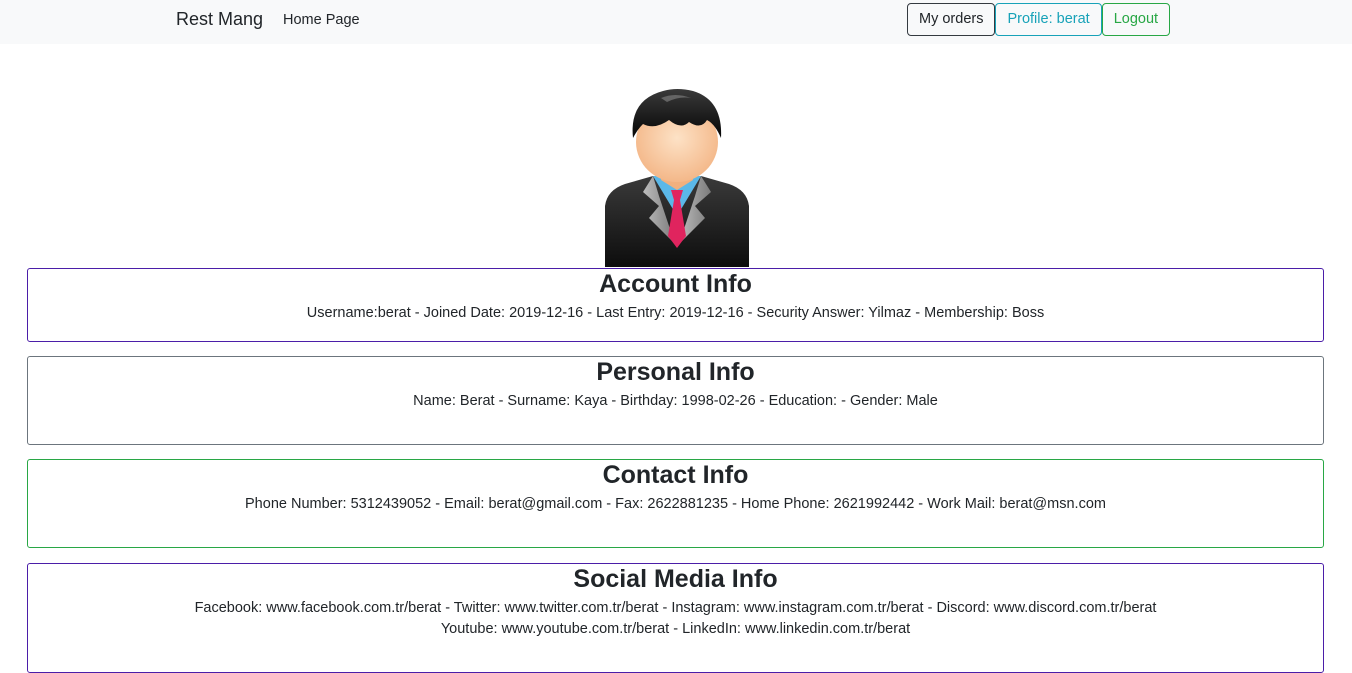  I want to click on navbar-actions: My orders Profile: berat Logout, so click(1039, 19).